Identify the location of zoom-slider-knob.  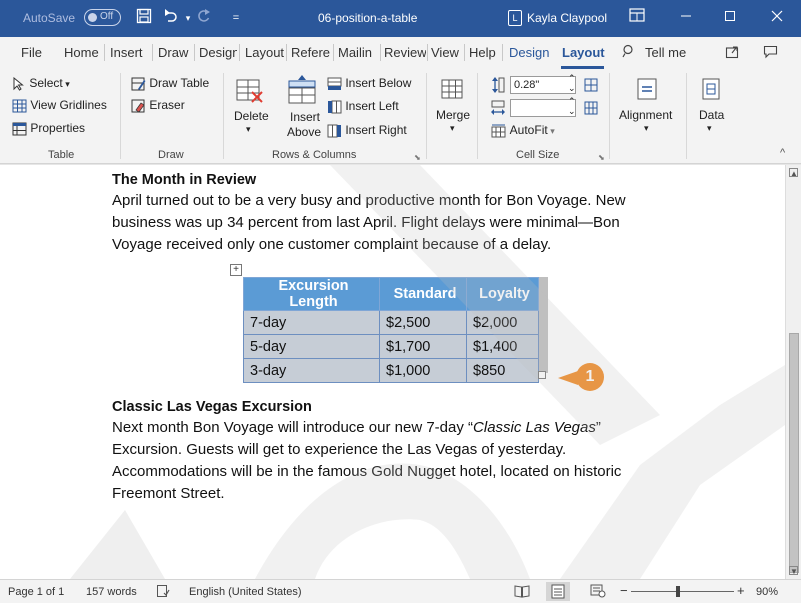
(678, 591).